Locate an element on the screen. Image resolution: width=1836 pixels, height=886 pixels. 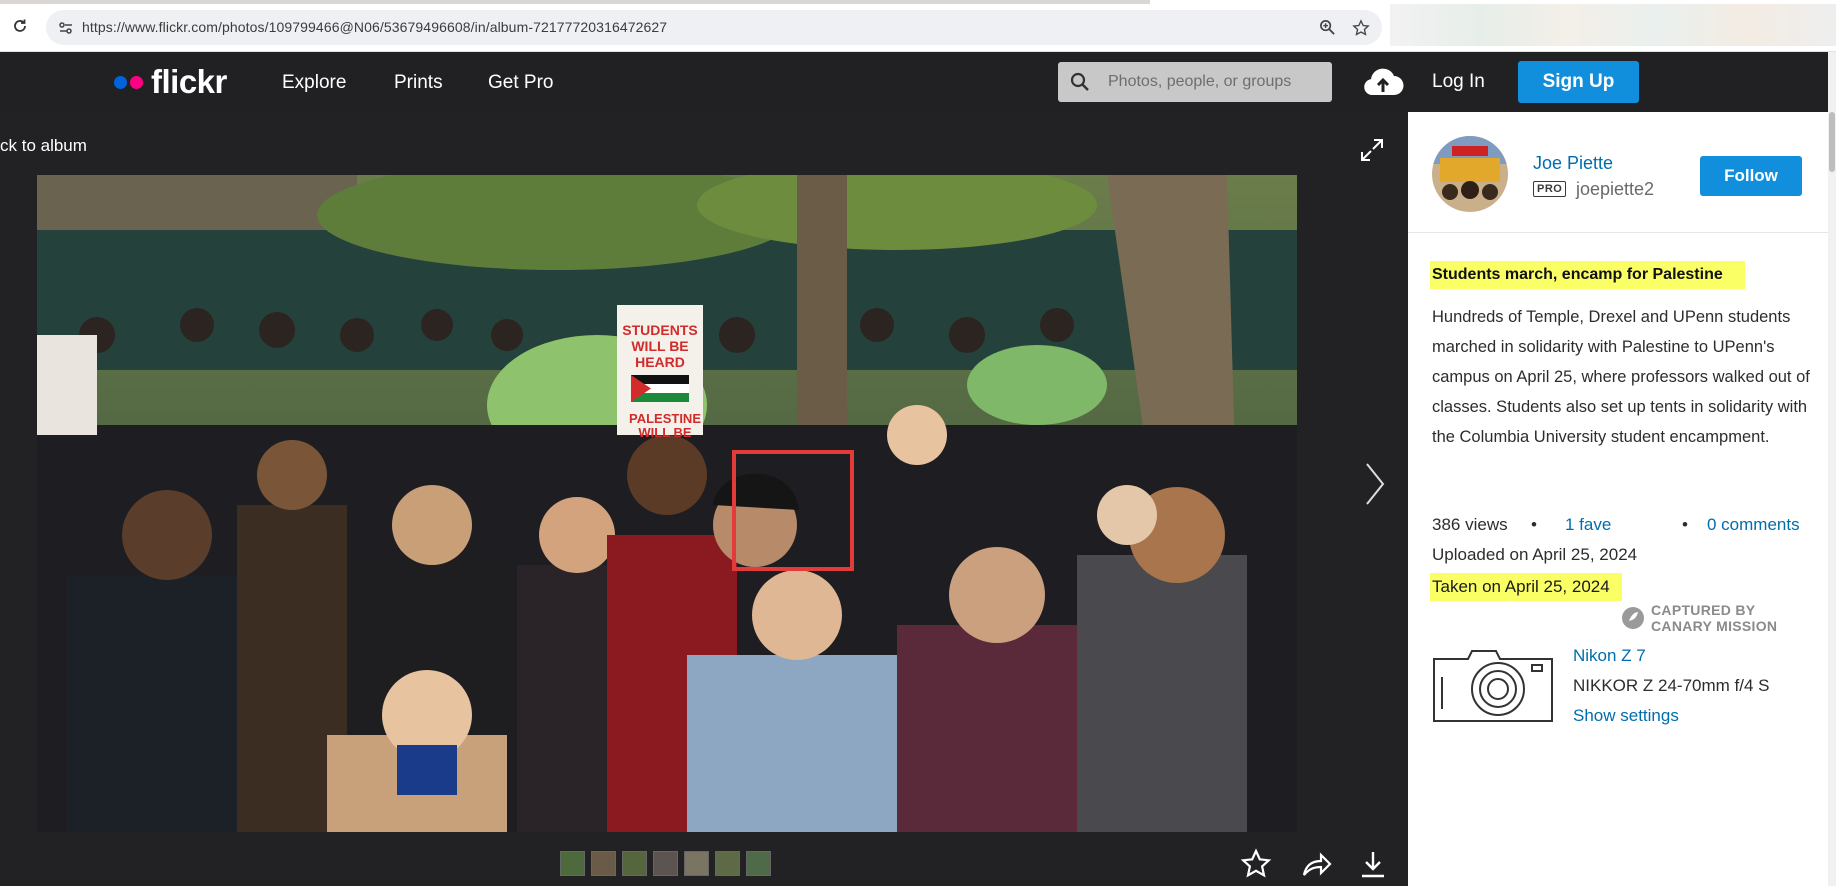
download-icon is located at coordinates (1373, 864).